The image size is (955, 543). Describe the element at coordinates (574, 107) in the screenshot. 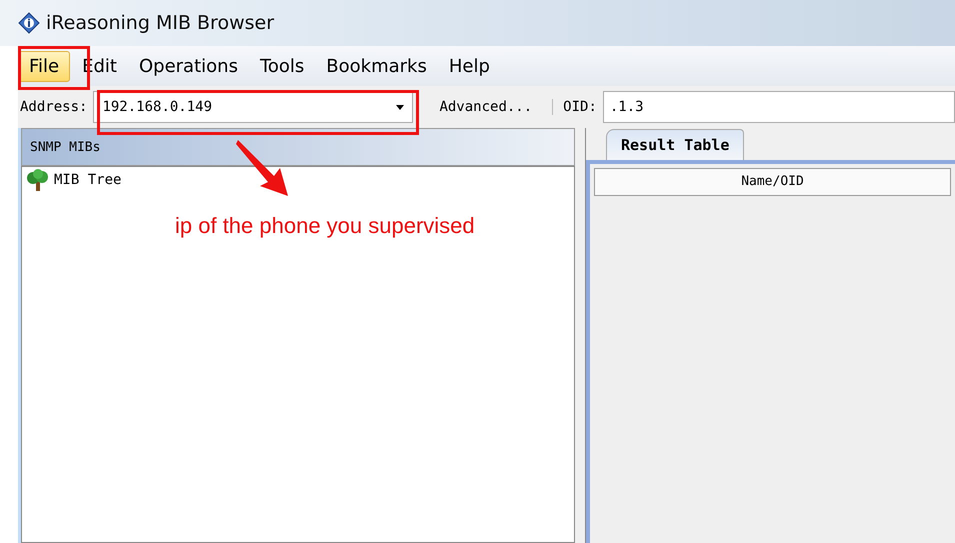

I see `oid-label: OID:` at that location.